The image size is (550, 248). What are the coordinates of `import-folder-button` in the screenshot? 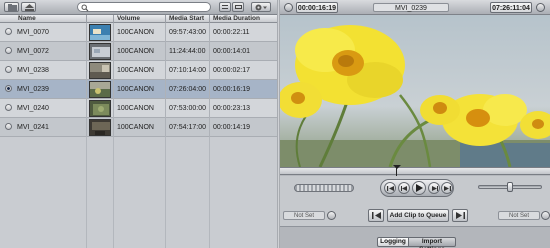 It's located at (11, 7).